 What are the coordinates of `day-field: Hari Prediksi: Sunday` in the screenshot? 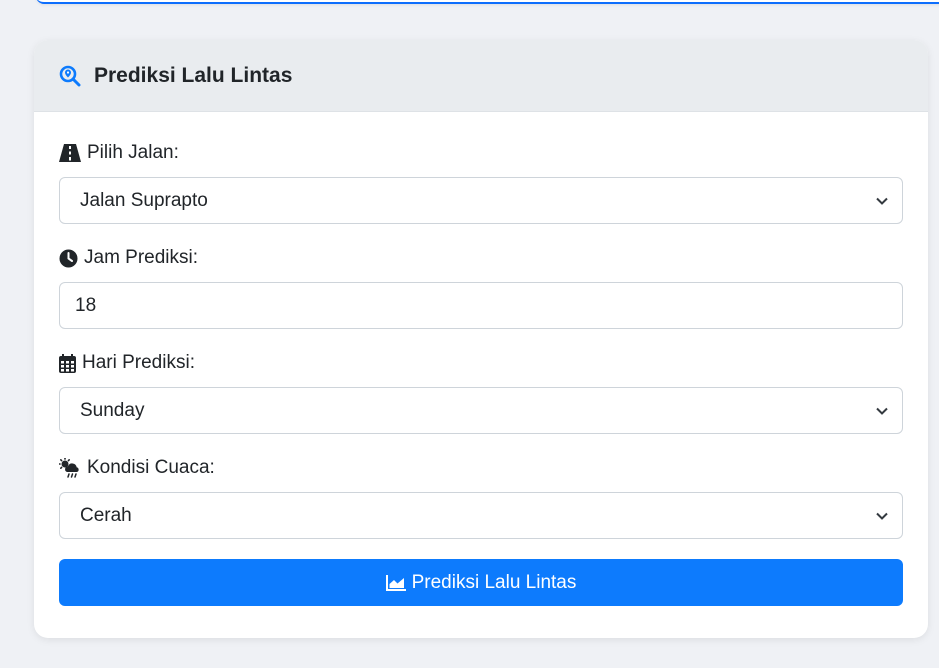 It's located at (481, 392).